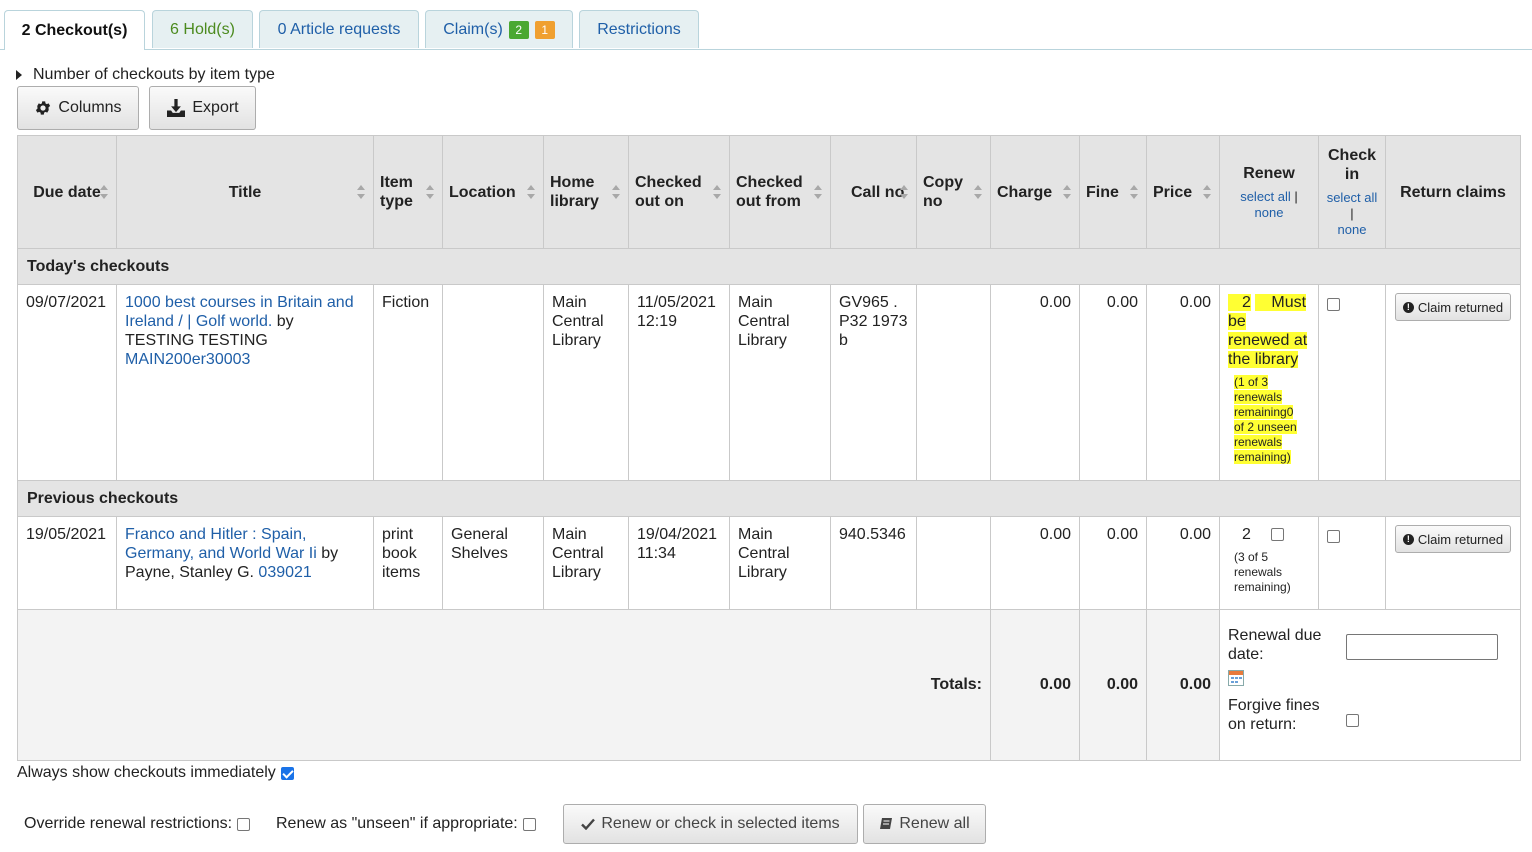  Describe the element at coordinates (1035, 685) in the screenshot. I see `totals-charge: 0.00` at that location.